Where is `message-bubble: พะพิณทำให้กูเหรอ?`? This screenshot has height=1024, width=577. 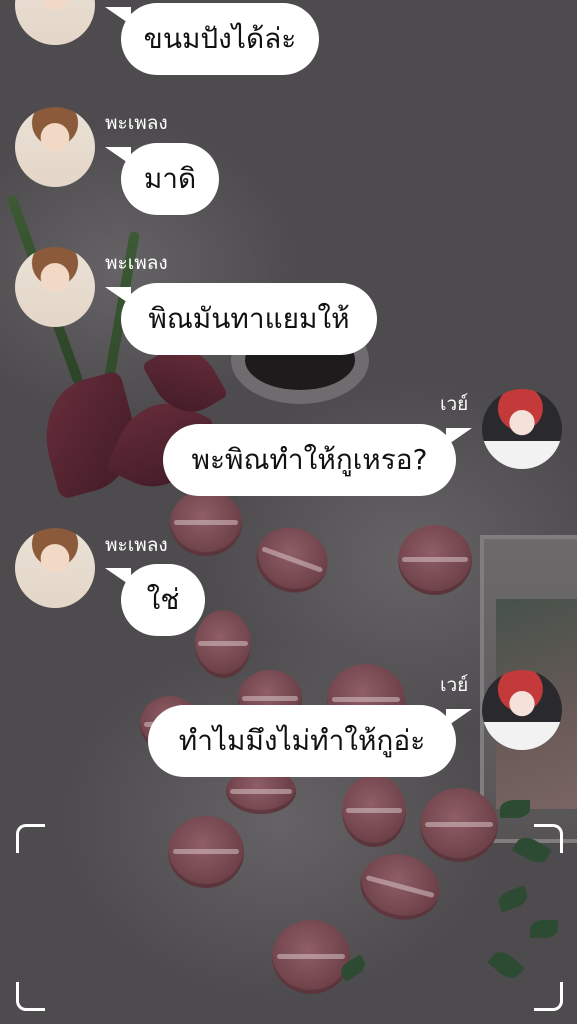 message-bubble: พะพิณทำให้กูเหรอ? is located at coordinates (317, 460).